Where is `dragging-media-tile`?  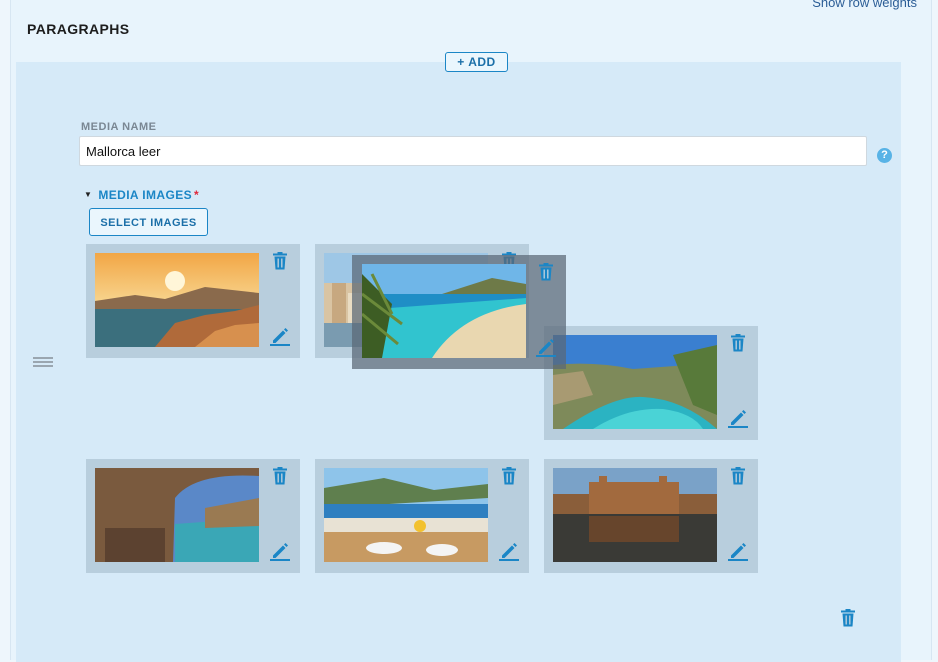
dragging-media-tile is located at coordinates (459, 312).